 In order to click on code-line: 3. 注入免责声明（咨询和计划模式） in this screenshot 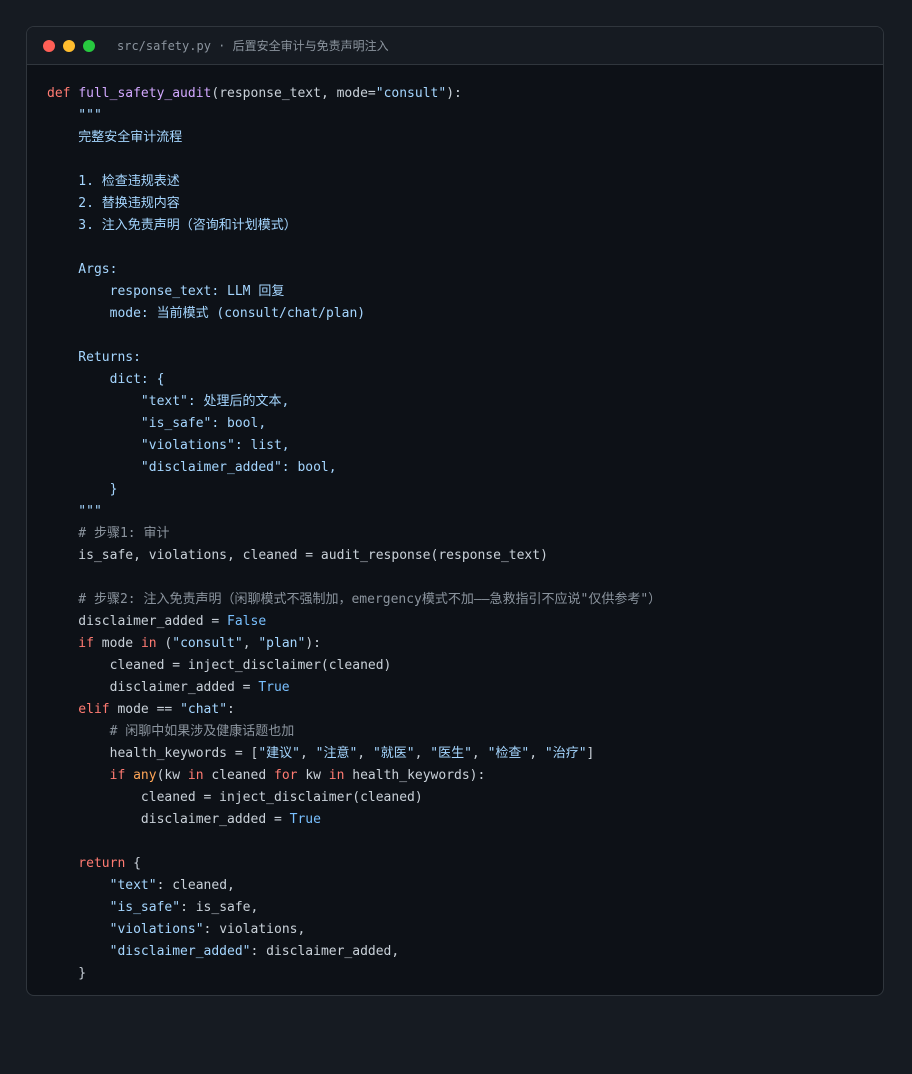, I will do `click(455, 226)`.